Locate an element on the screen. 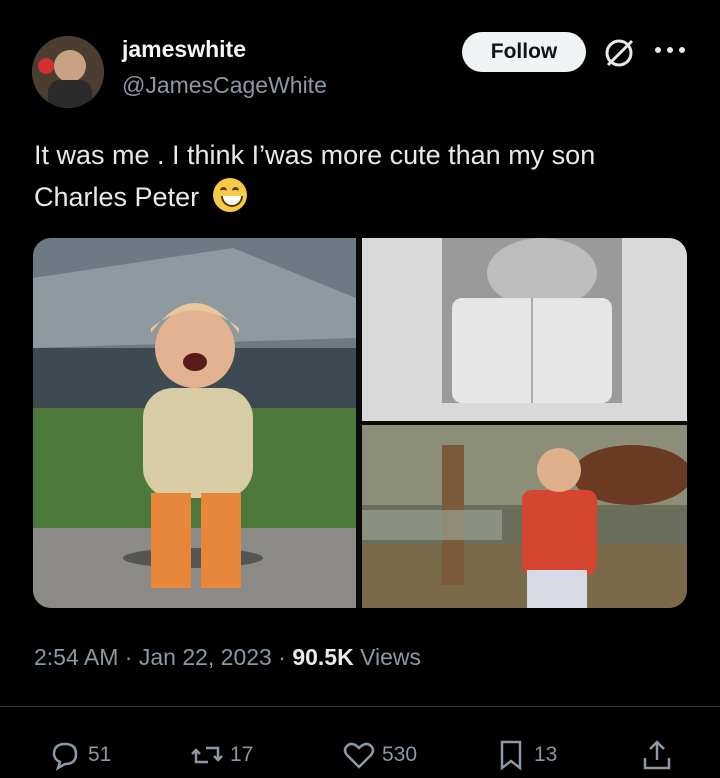  tweet-meta: 2:54 AM · Jan 22, 2023 · 90.5K Views is located at coordinates (227, 657).